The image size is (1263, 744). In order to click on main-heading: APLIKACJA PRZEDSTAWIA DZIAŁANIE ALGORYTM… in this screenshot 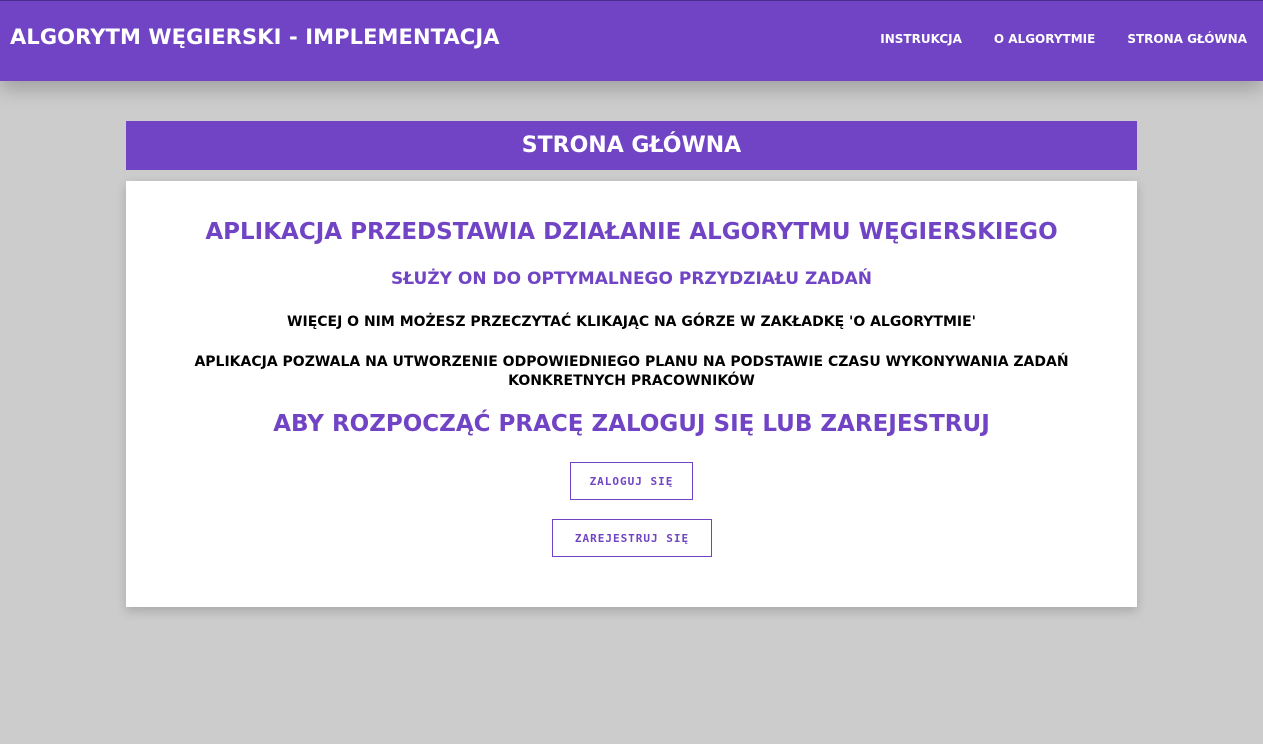, I will do `click(631, 232)`.